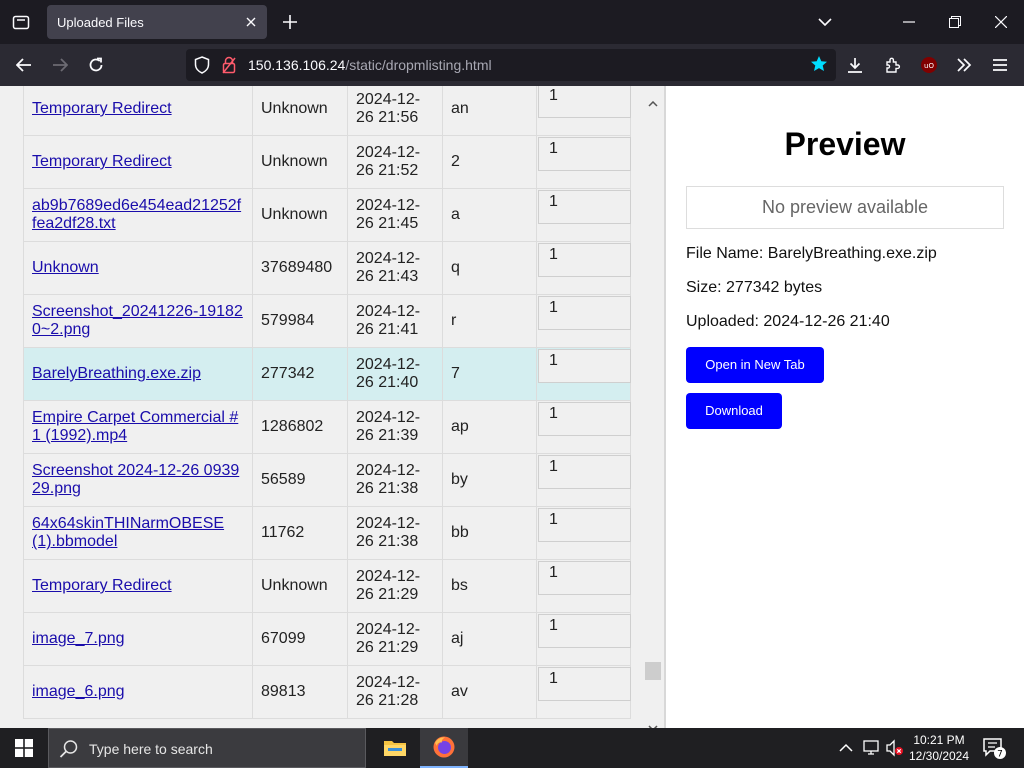  What do you see at coordinates (872, 750) in the screenshot?
I see `network-icon` at bounding box center [872, 750].